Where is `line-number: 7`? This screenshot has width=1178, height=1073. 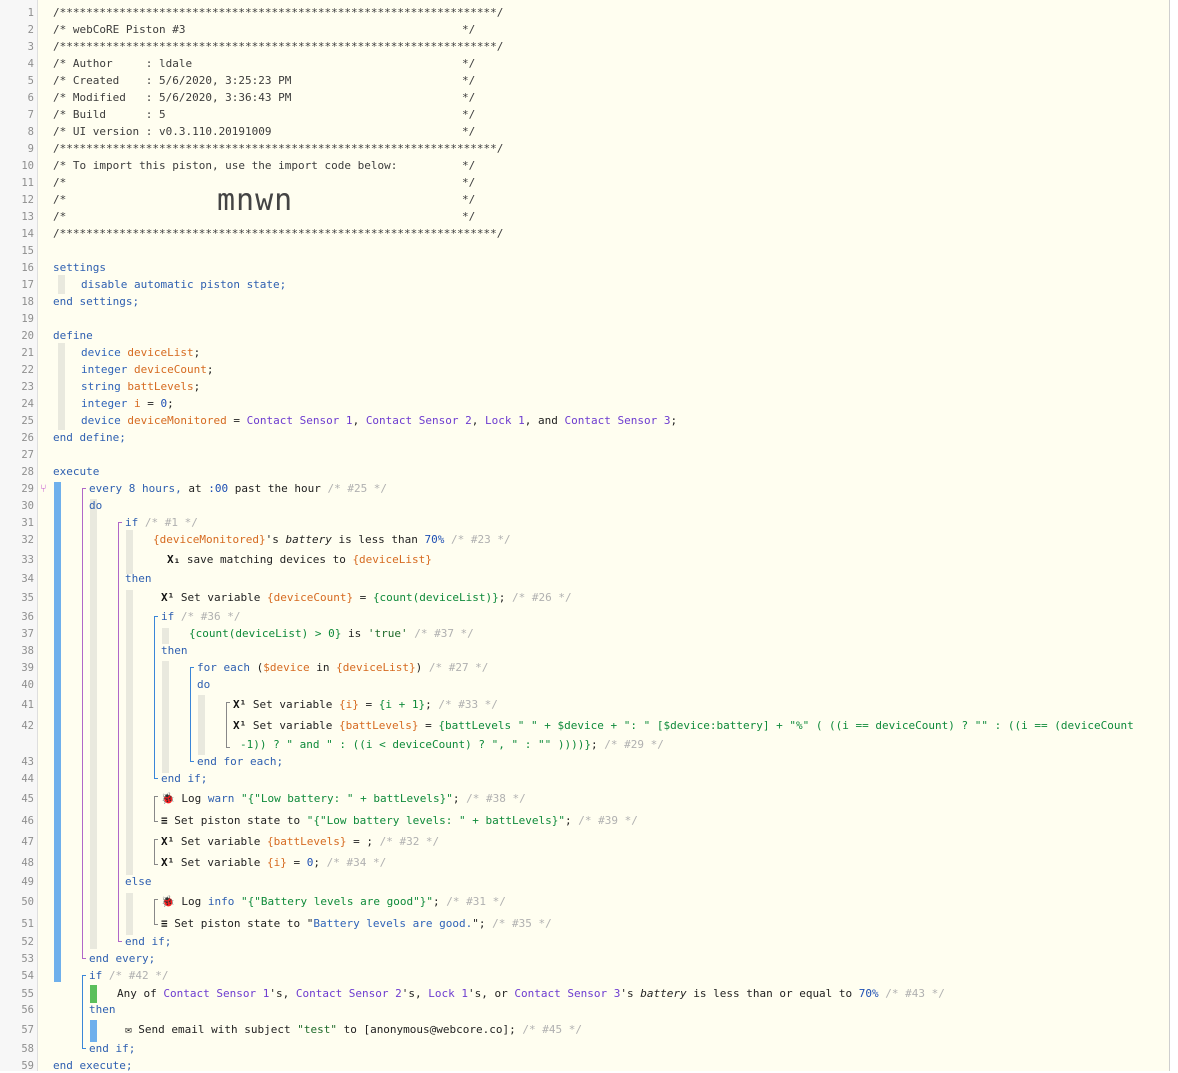
line-number: 7 is located at coordinates (30, 115).